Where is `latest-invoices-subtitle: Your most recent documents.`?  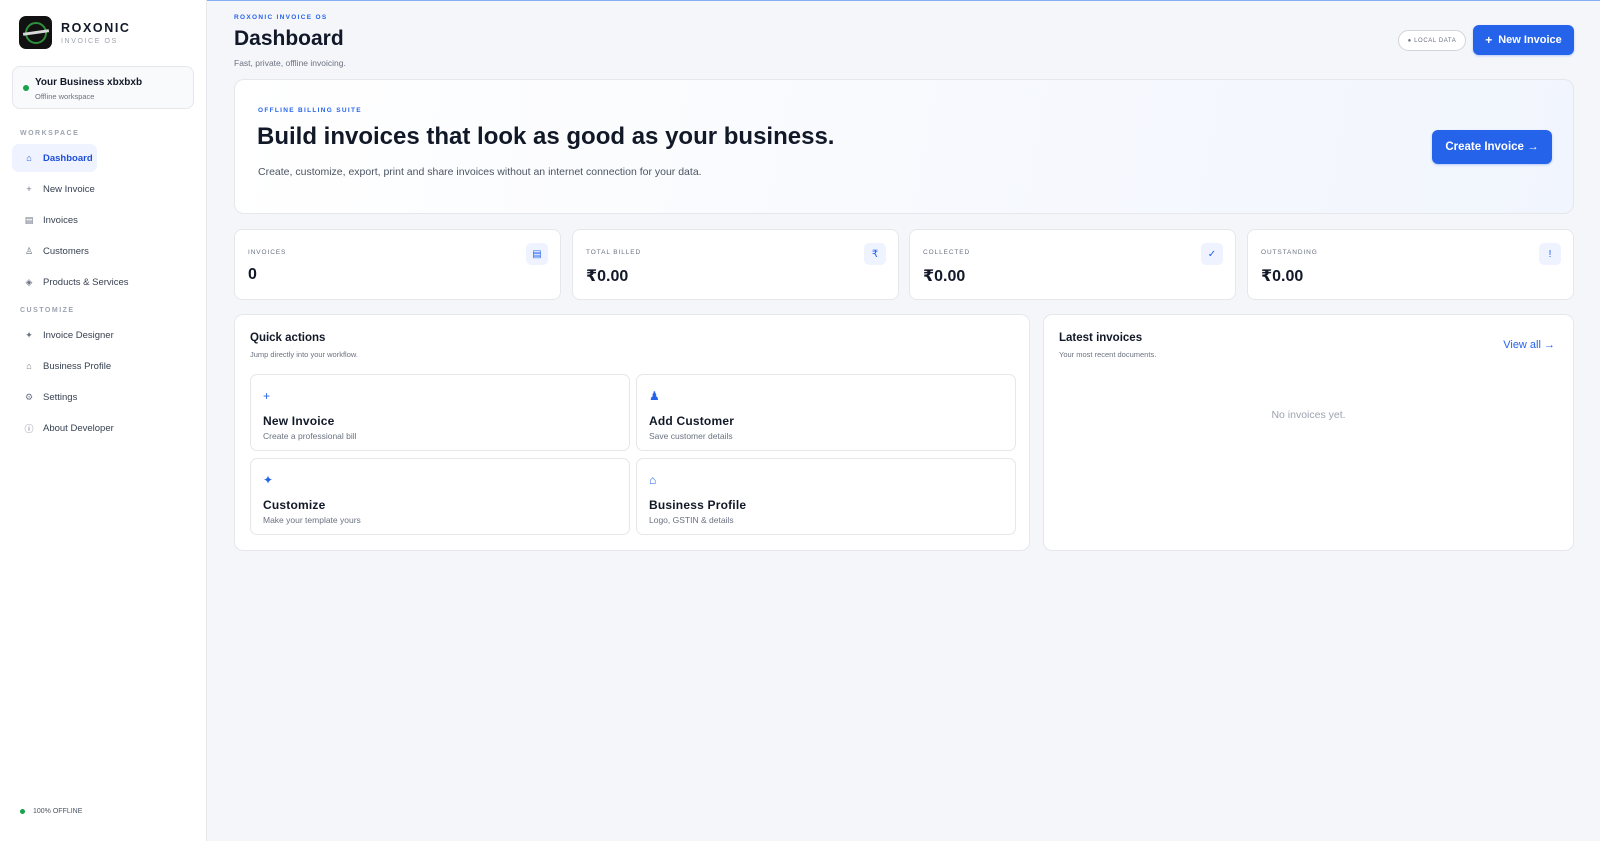
latest-invoices-subtitle: Your most recent documents. is located at coordinates (1108, 354).